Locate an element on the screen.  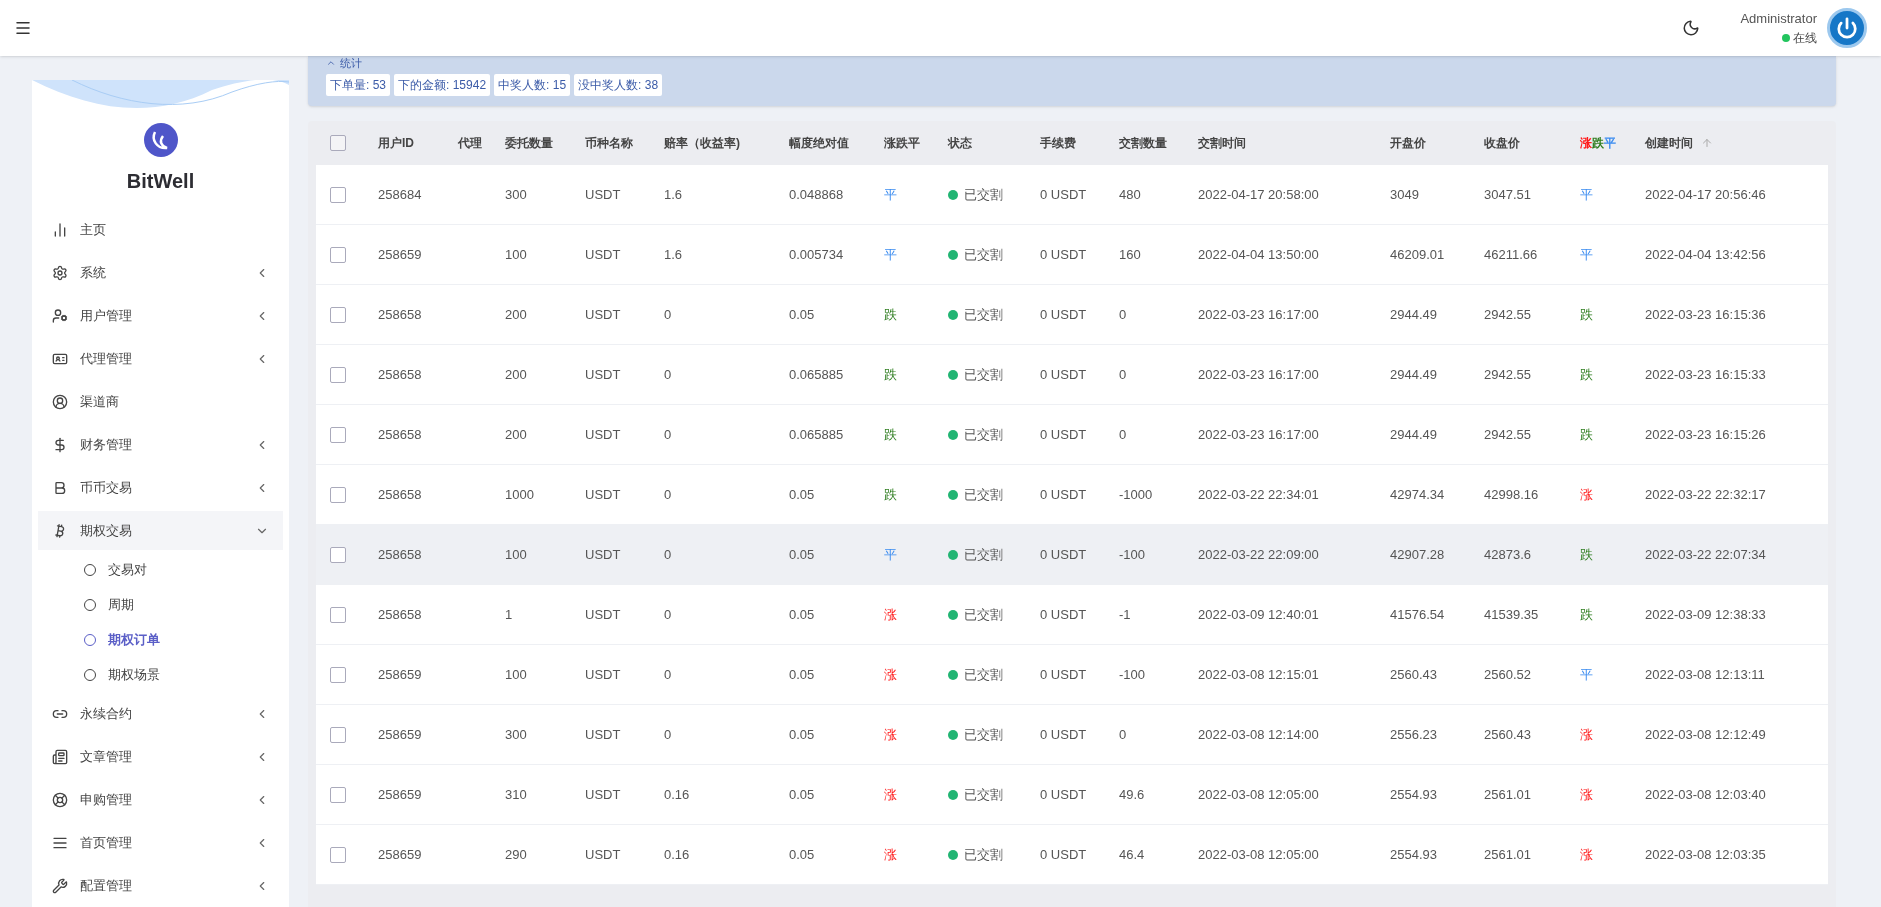
menu-icon is located at coordinates (23, 28).